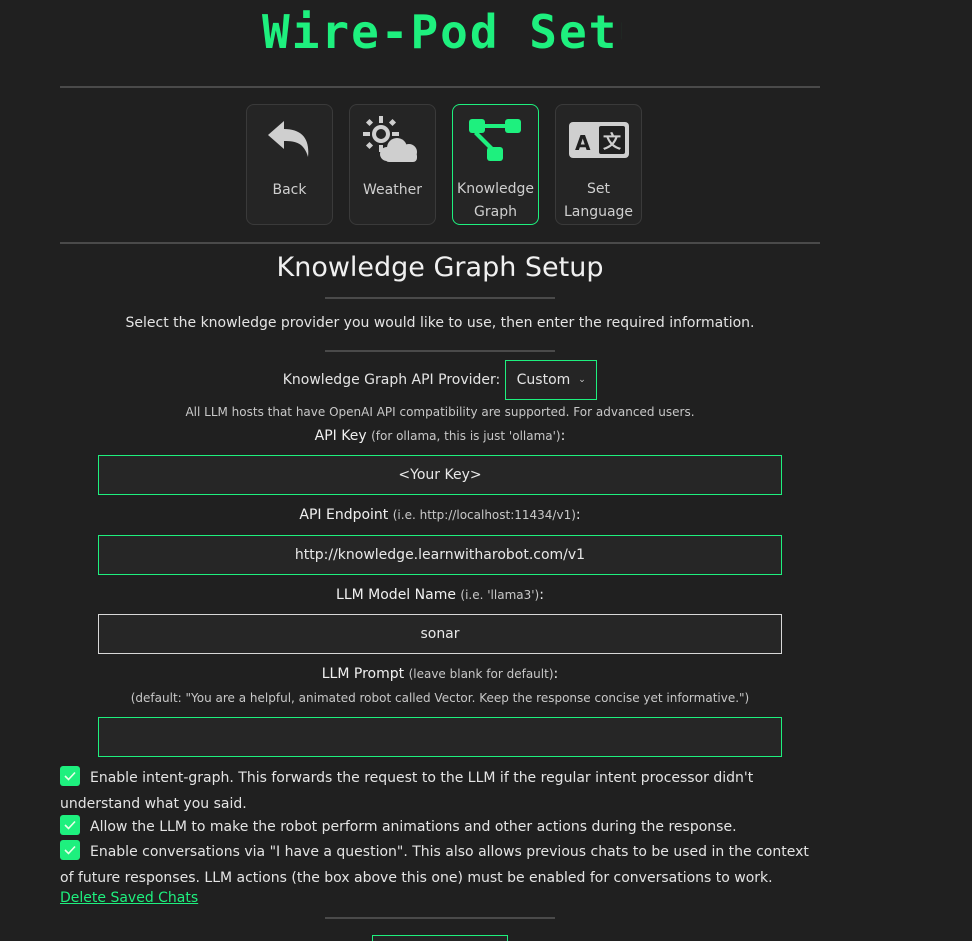 The width and height of the screenshot is (972, 941). Describe the element at coordinates (440, 938) in the screenshot. I see `save-button` at that location.